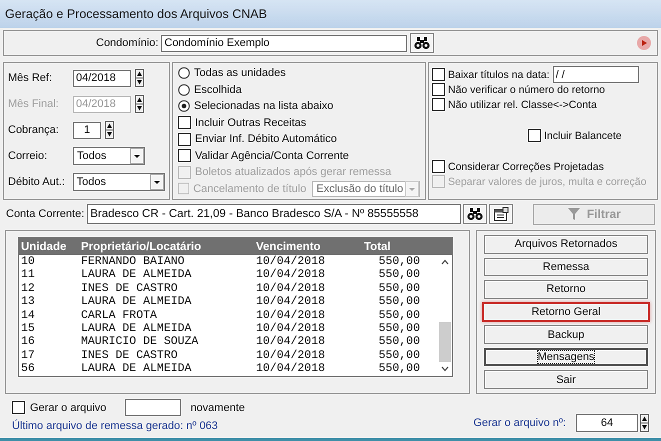 This screenshot has width=661, height=441. What do you see at coordinates (28, 156) in the screenshot?
I see `field-label: Correio:` at bounding box center [28, 156].